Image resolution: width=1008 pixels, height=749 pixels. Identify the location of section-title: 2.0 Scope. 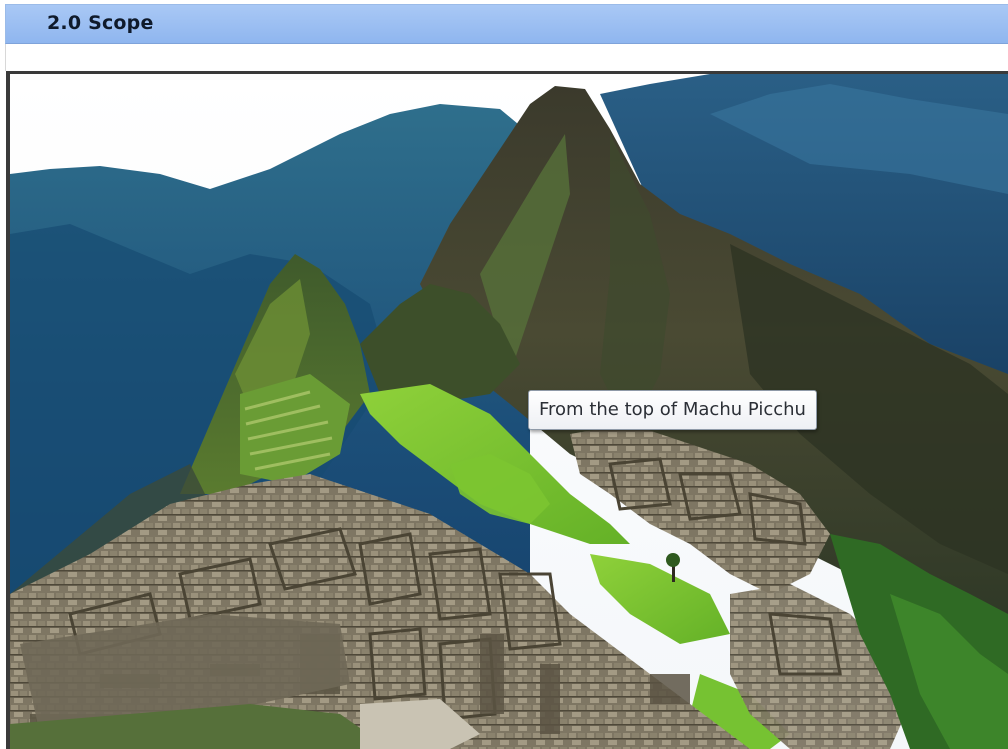
(100, 23).